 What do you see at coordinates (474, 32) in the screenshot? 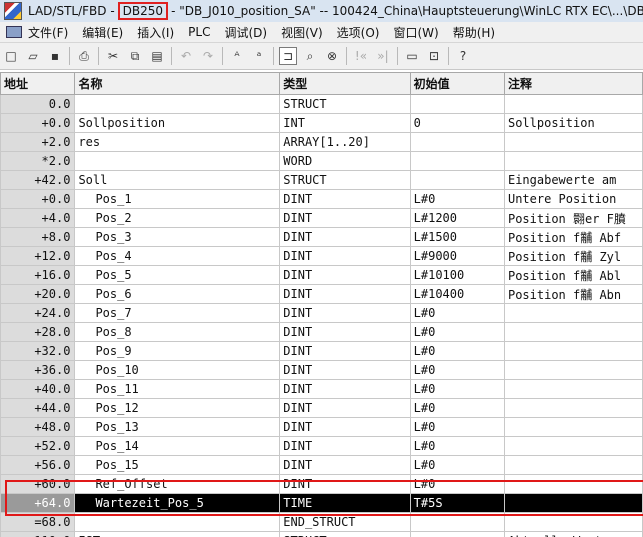
I see `menu-help: 帮助(H)` at bounding box center [474, 32].